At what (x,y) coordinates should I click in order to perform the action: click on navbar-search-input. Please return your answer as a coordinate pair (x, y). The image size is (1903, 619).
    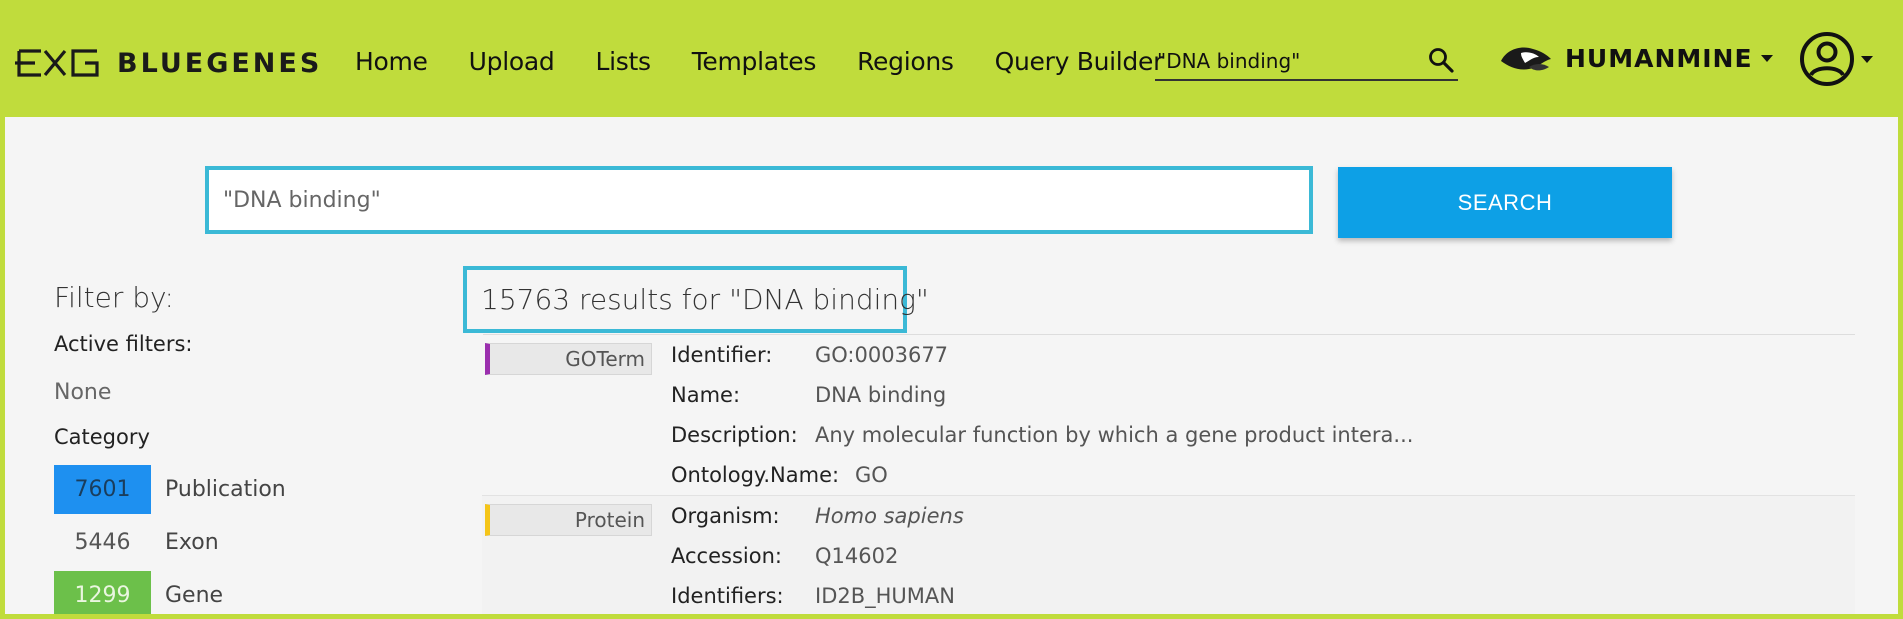
    Looking at the image, I should click on (1286, 61).